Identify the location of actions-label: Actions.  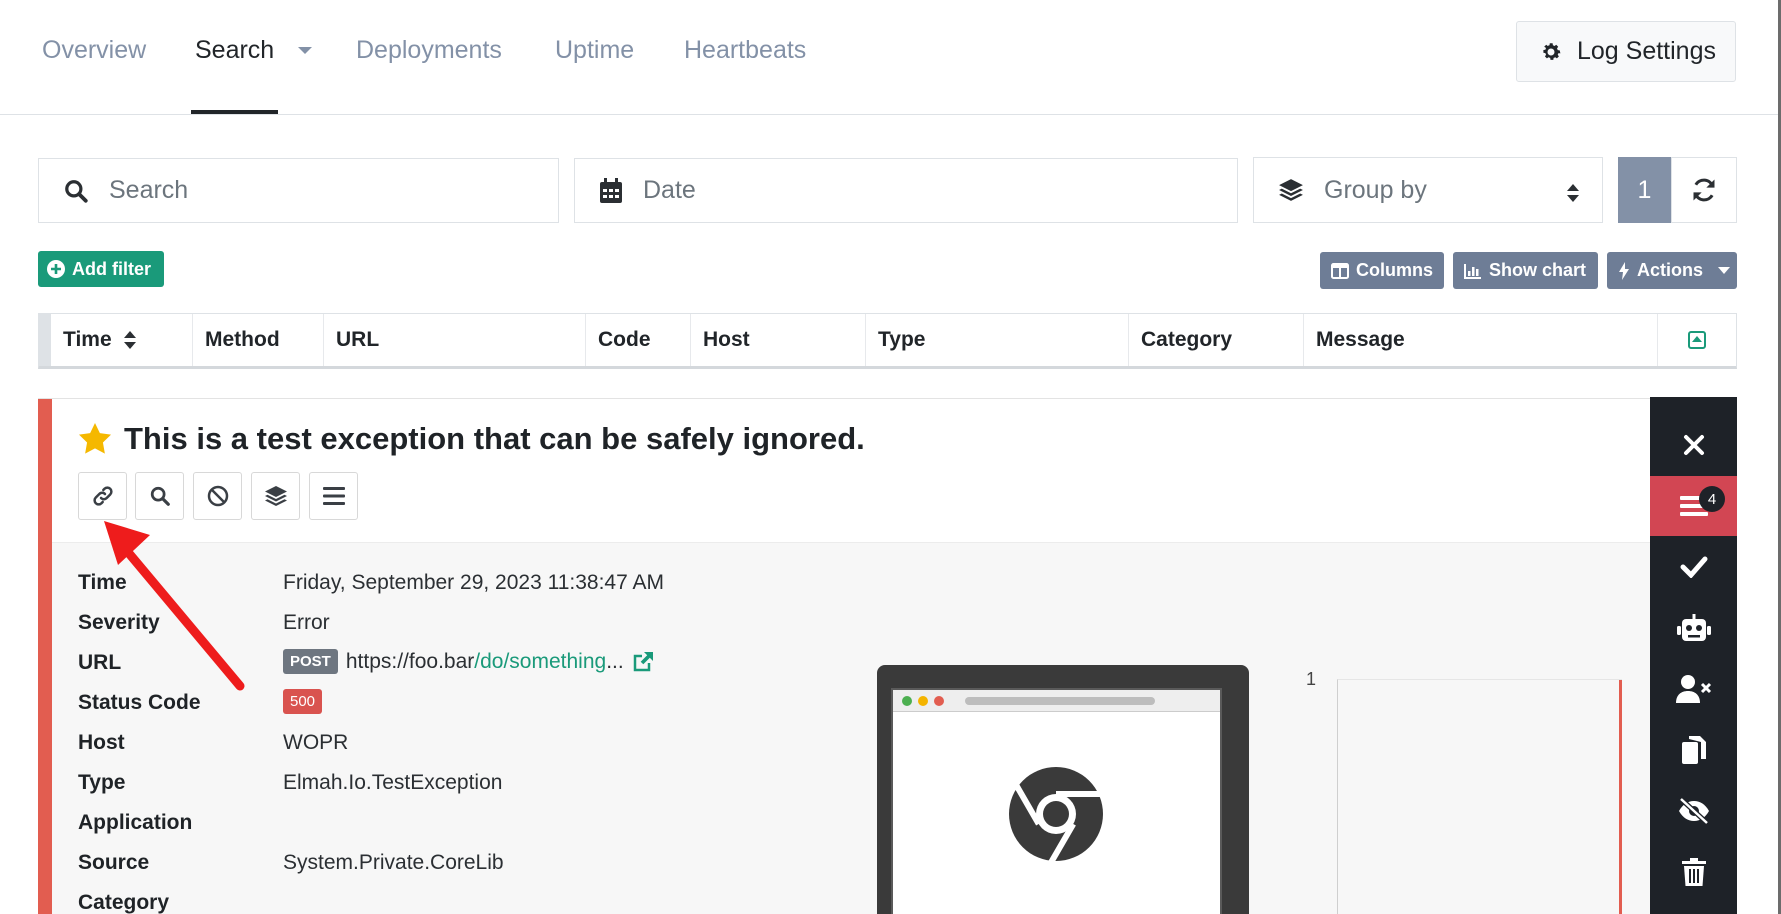
(1670, 270).